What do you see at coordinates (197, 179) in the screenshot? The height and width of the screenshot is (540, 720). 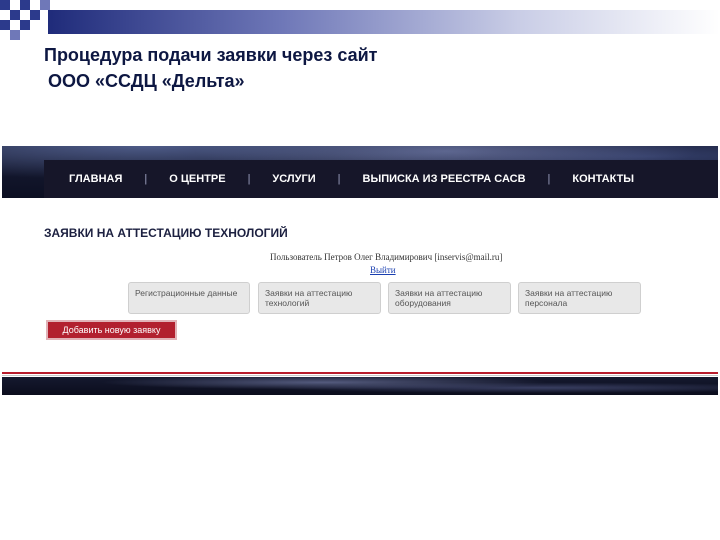 I see `nav-item-about: О ЦЕНТРЕ` at bounding box center [197, 179].